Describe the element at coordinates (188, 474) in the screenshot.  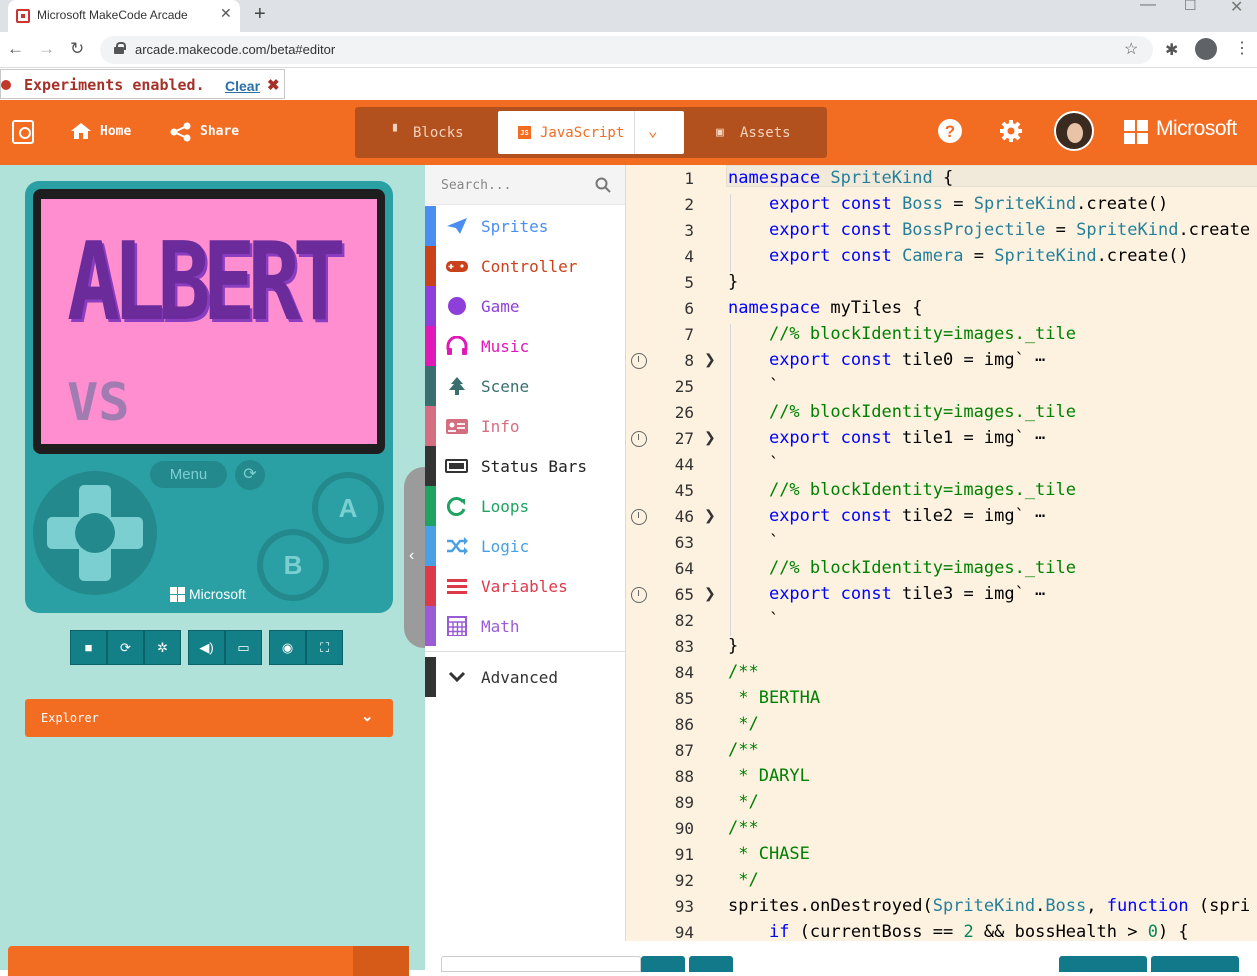
I see `menu-button: Menu` at that location.